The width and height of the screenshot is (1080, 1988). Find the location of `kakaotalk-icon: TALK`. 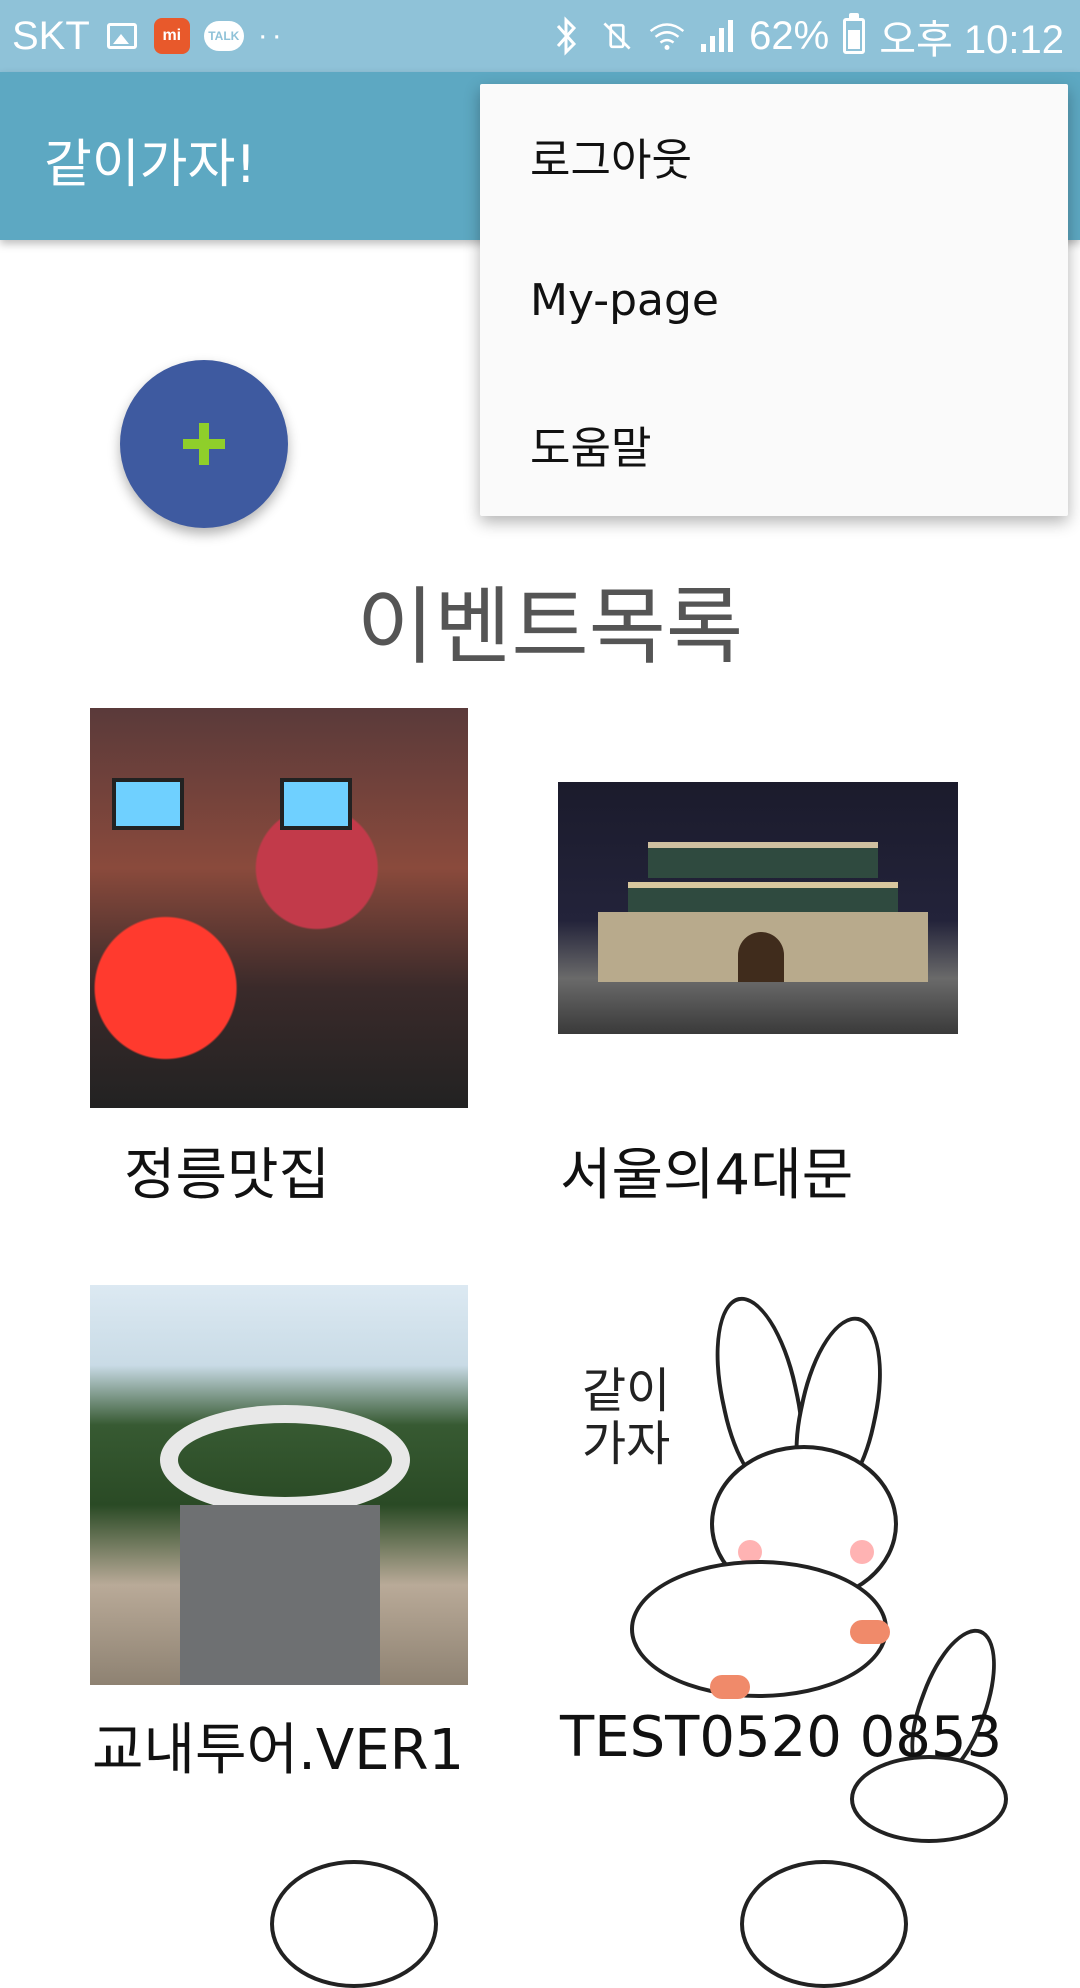

kakaotalk-icon: TALK is located at coordinates (223, 36).